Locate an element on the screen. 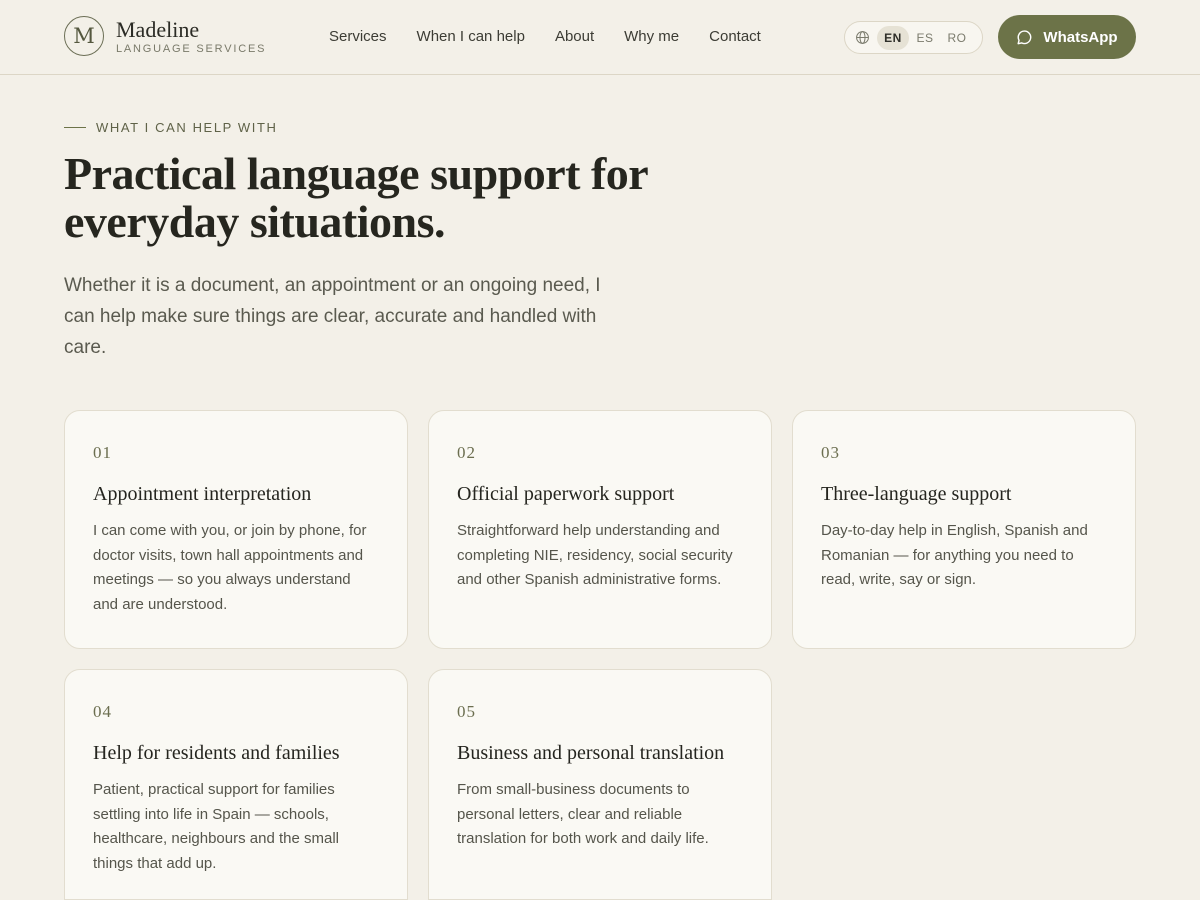  brand-tagline: LANGUAGE SERVICES is located at coordinates (191, 48).